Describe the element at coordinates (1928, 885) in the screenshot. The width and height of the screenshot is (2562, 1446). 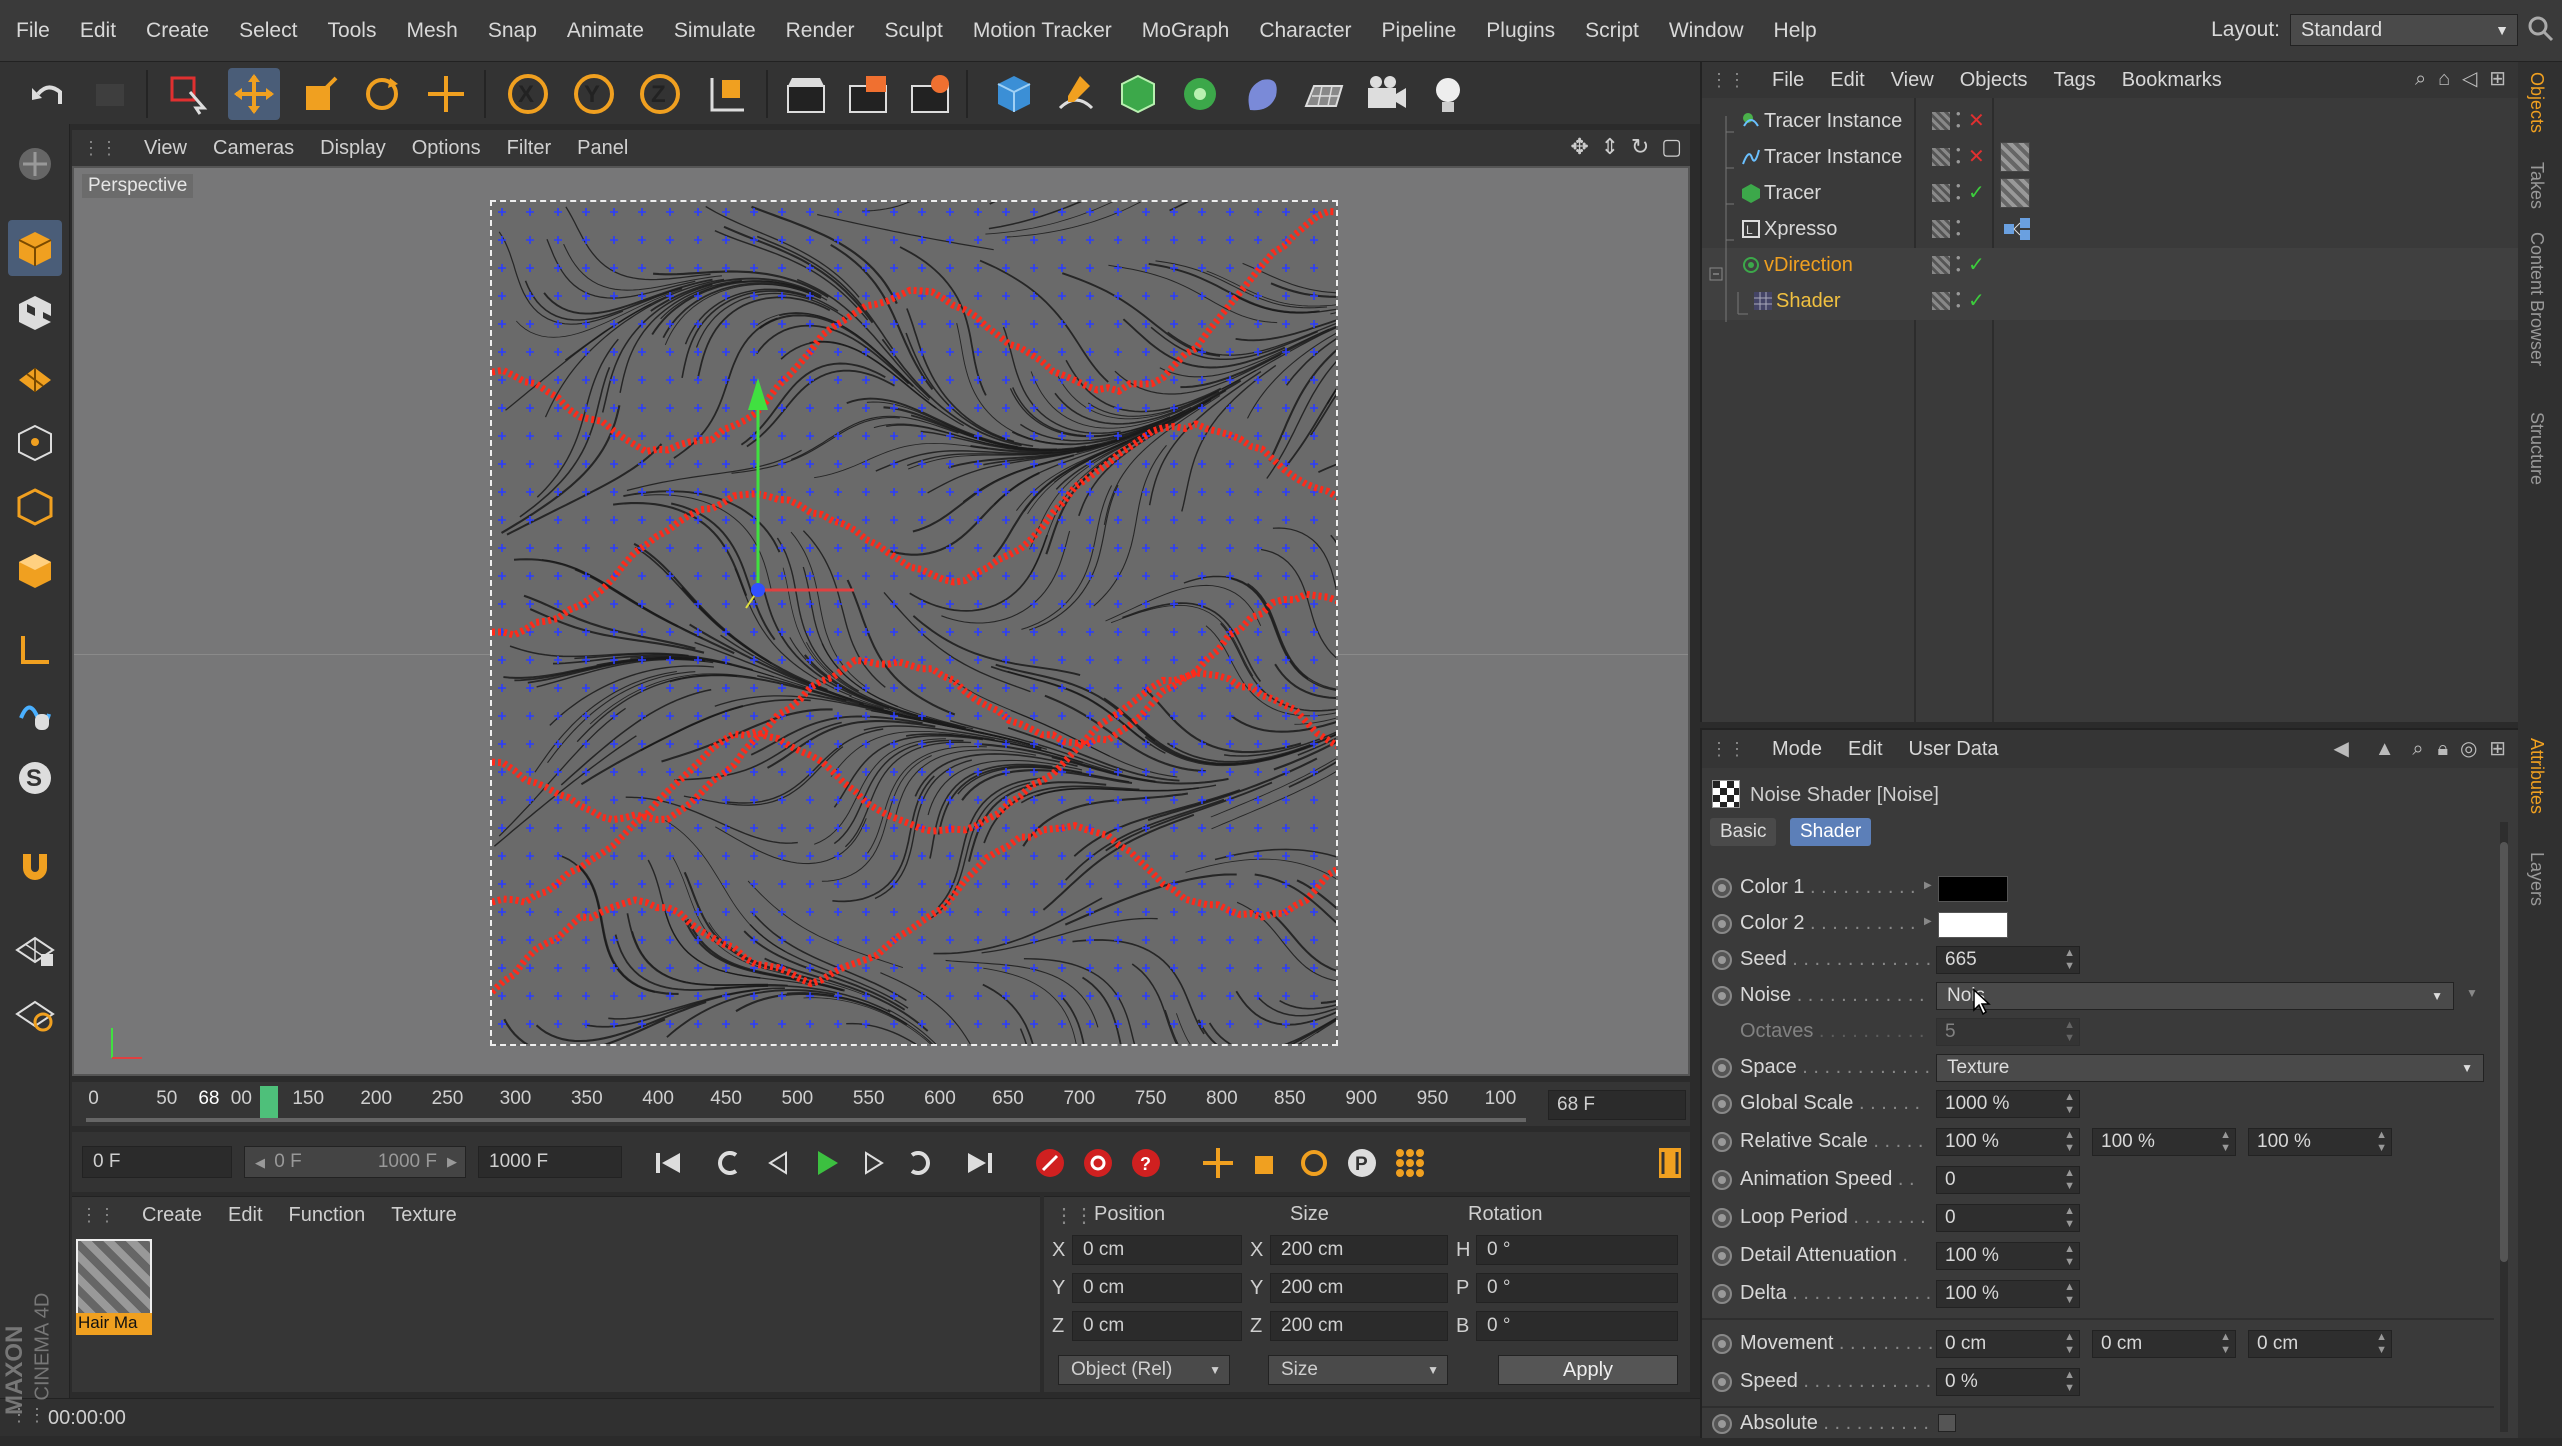
I see `color1-expand-icon: ▶` at that location.